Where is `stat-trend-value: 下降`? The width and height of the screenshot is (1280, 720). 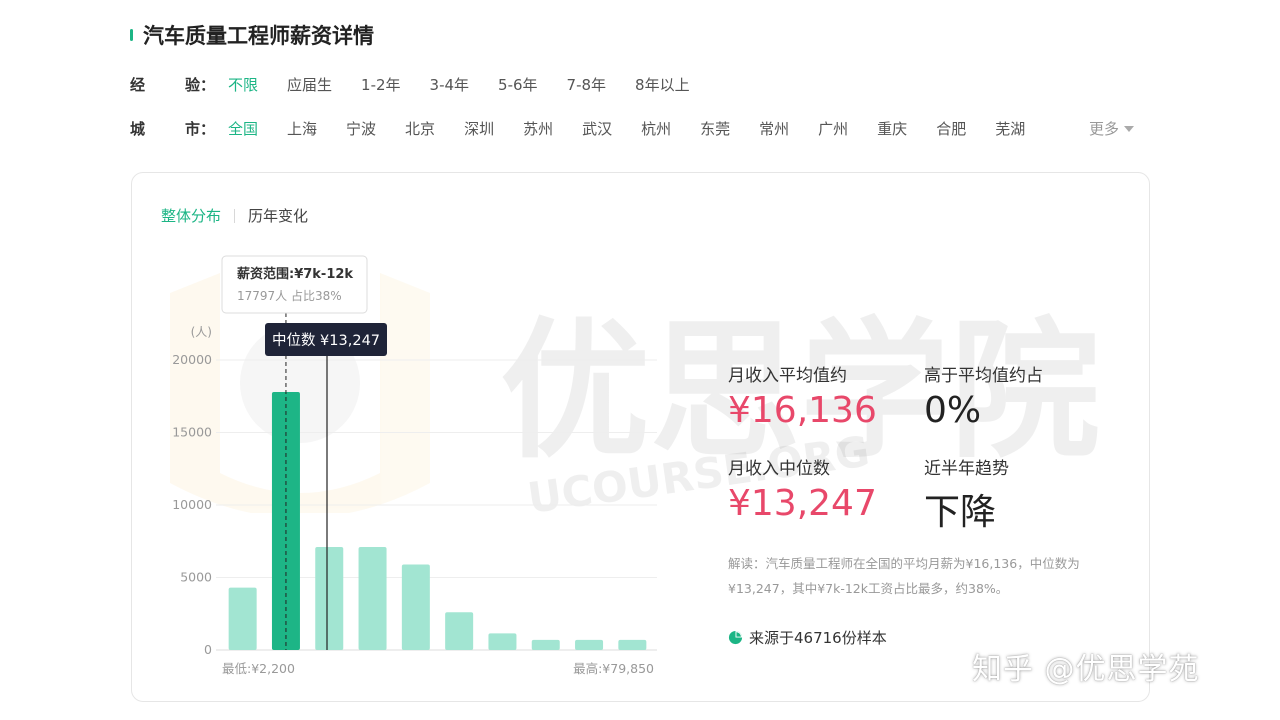 stat-trend-value: 下降 is located at coordinates (960, 512).